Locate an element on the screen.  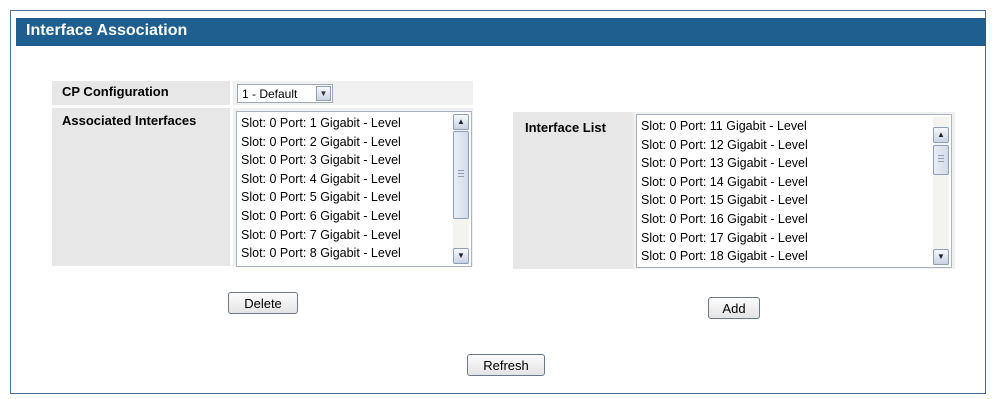
delete-button: Delete is located at coordinates (263, 303).